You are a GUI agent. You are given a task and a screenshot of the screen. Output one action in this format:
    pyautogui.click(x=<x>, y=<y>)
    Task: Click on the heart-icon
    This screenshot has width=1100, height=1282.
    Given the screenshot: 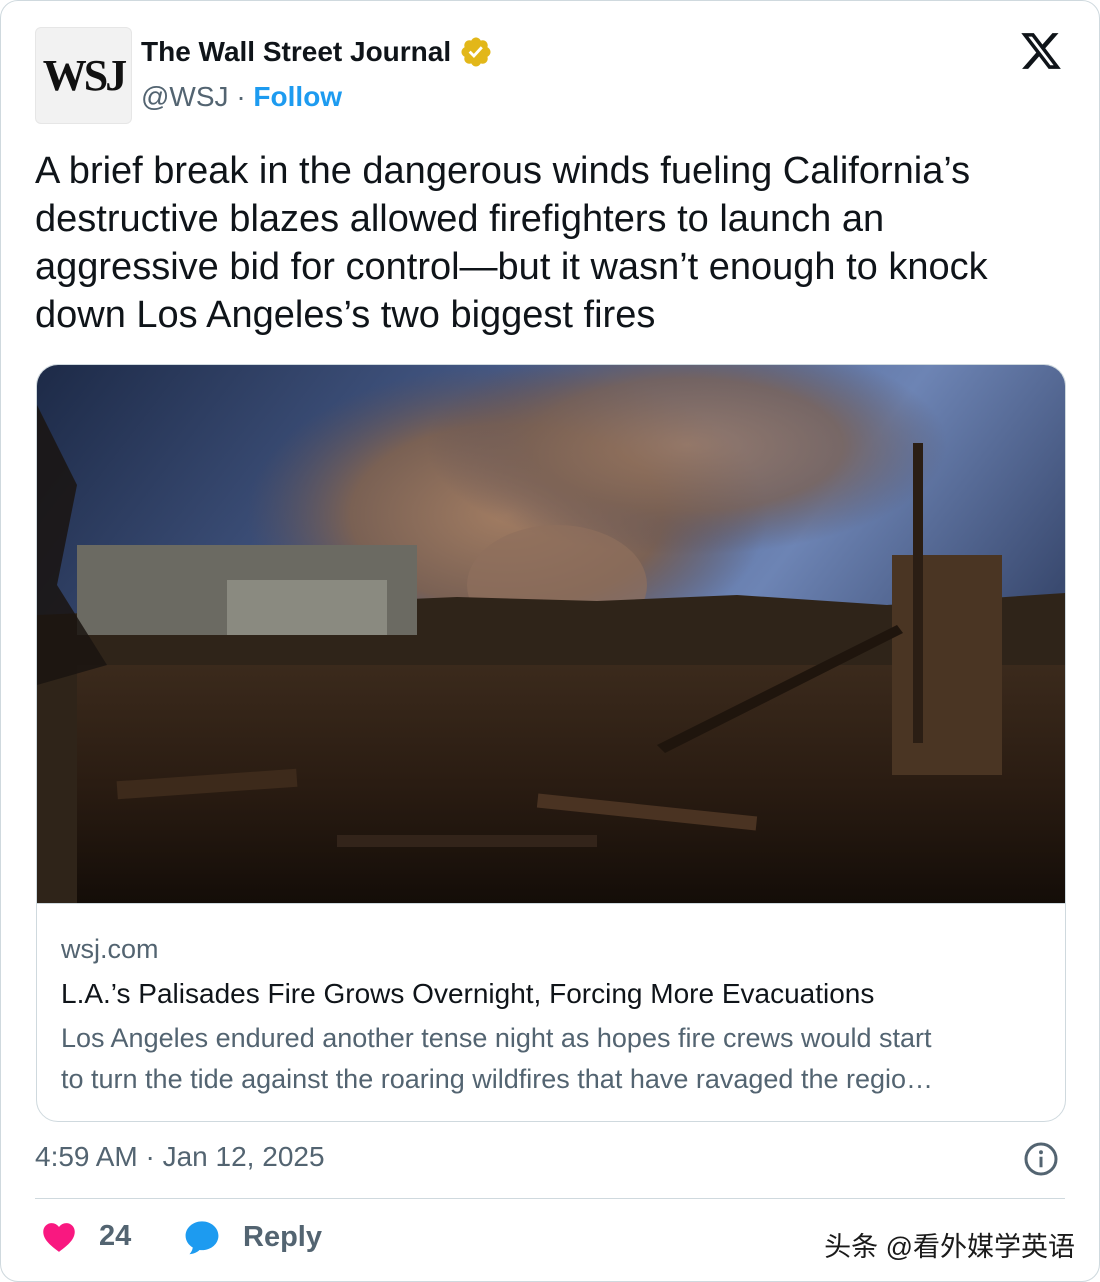 What is the action you would take?
    pyautogui.click(x=59, y=1237)
    